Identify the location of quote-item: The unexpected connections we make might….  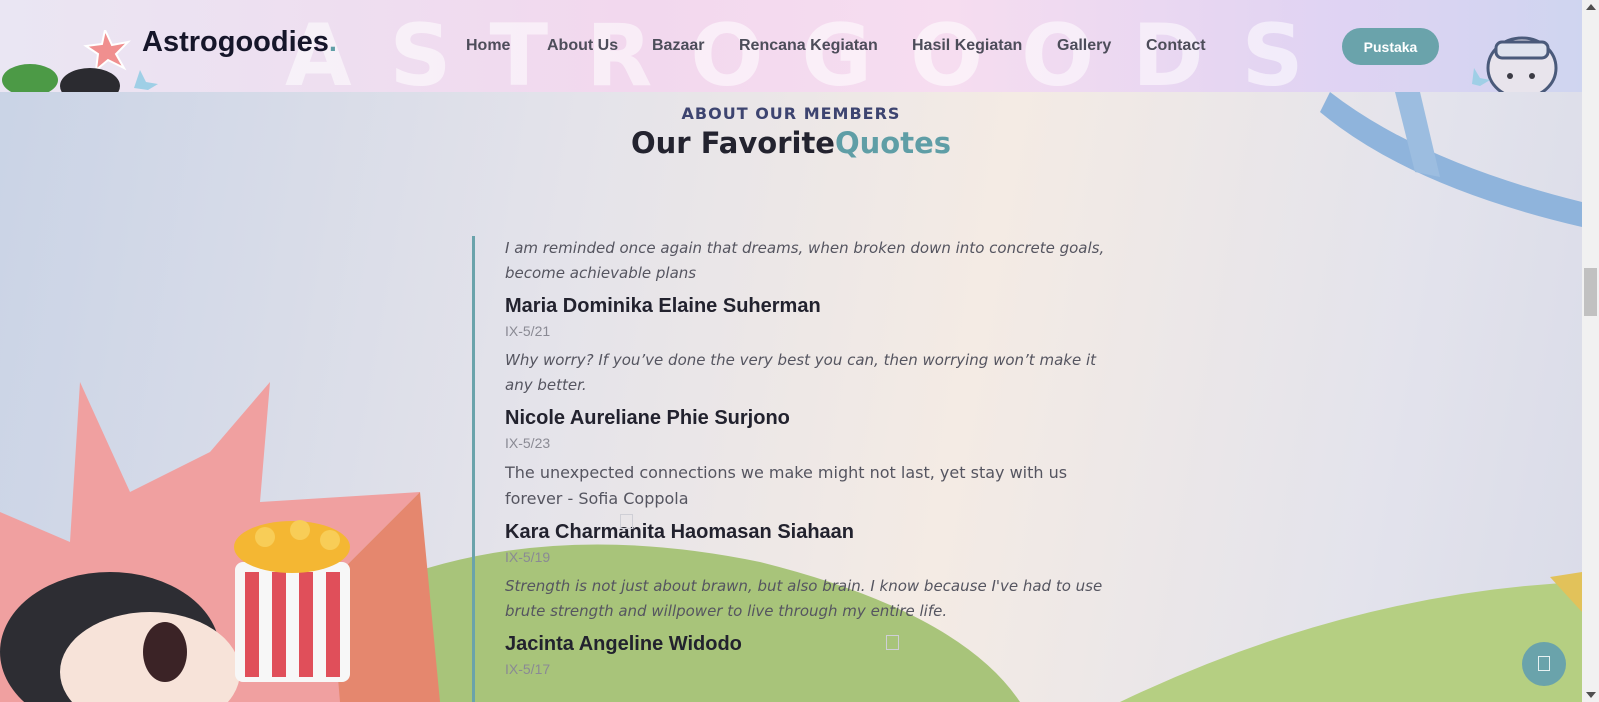
(810, 512).